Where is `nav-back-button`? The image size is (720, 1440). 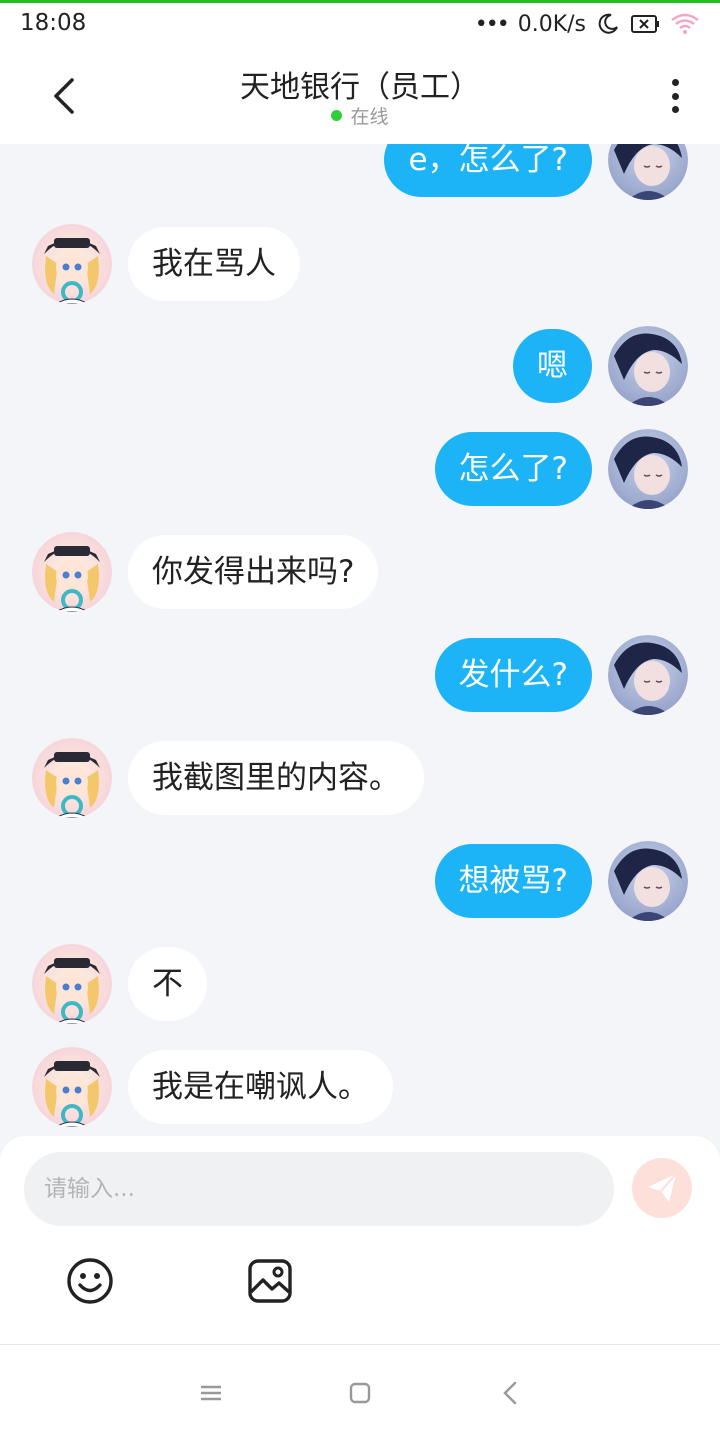 nav-back-button is located at coordinates (511, 1393).